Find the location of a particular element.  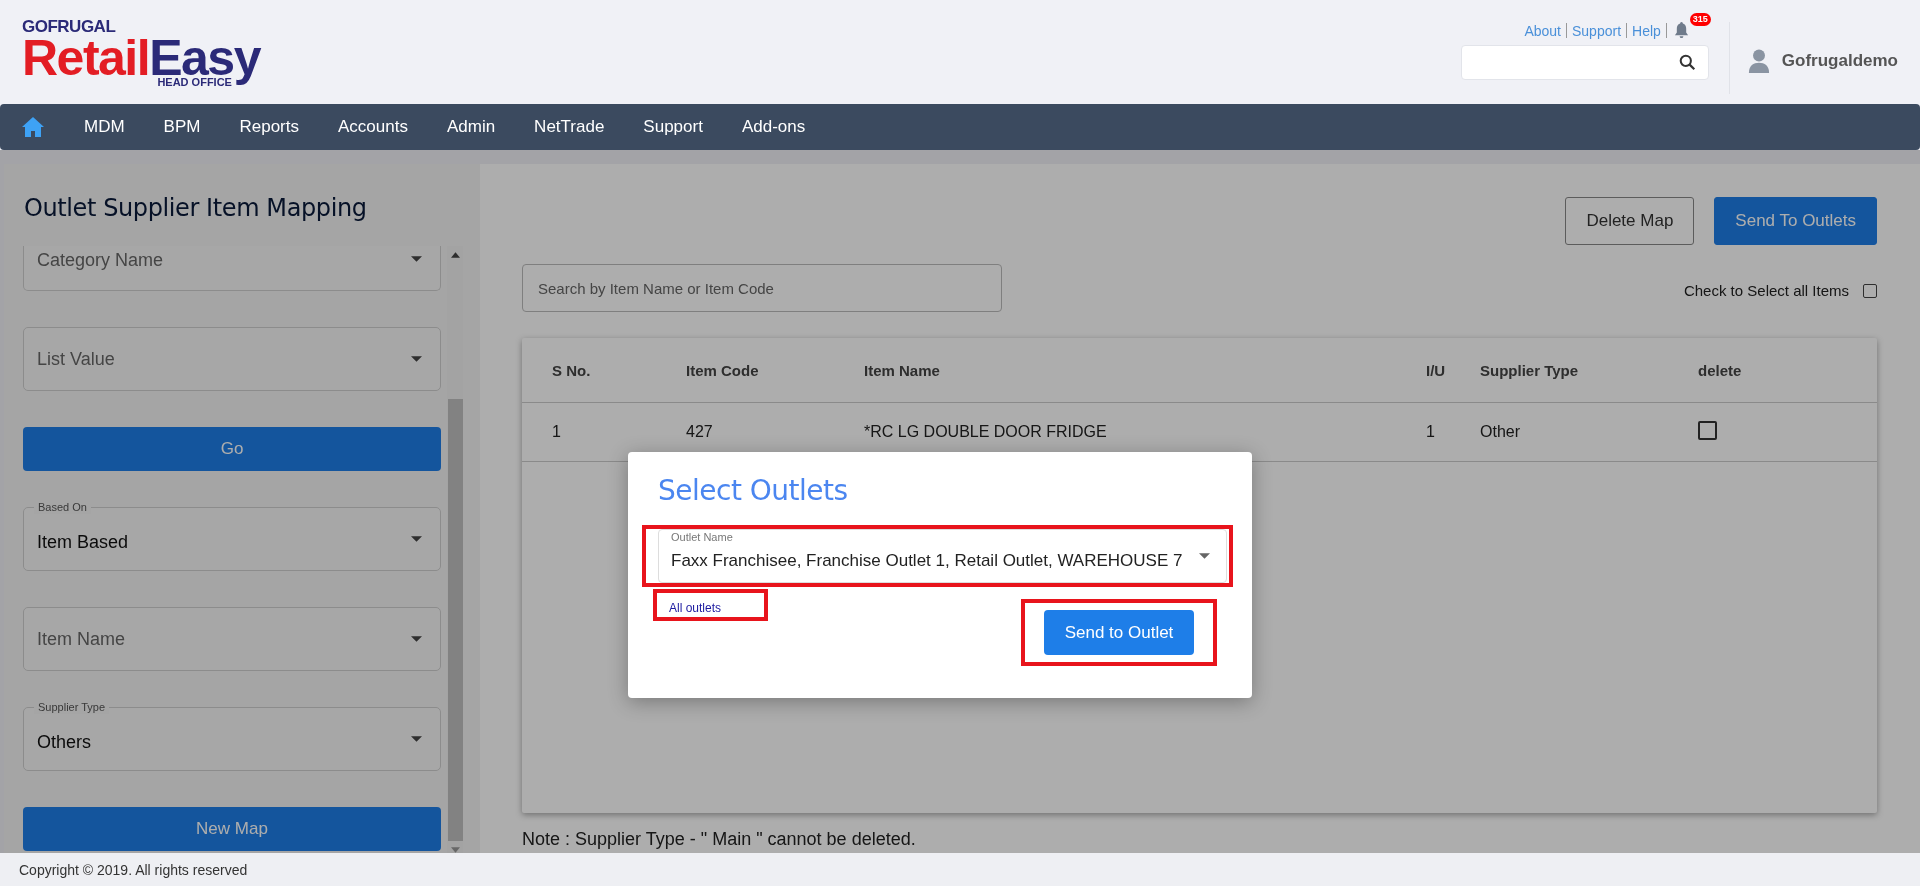

nav-item: Reports is located at coordinates (267, 127).